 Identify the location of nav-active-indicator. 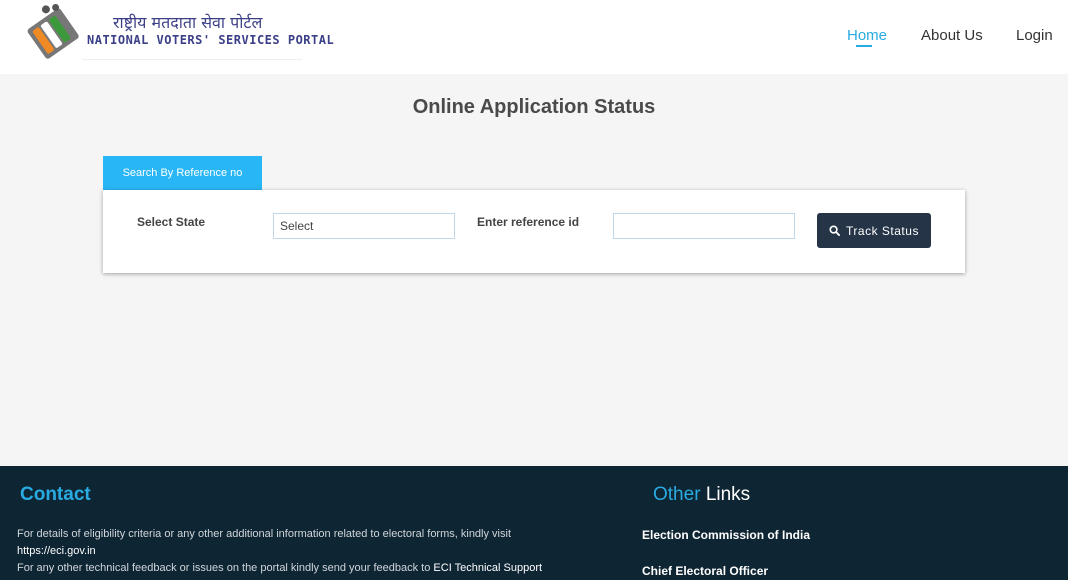
(864, 46).